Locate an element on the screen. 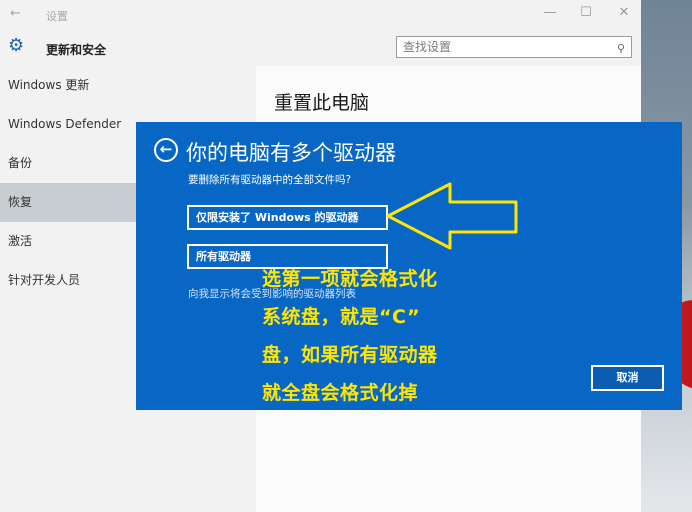 The width and height of the screenshot is (692, 512). dialog-back-icon: ← is located at coordinates (166, 150).